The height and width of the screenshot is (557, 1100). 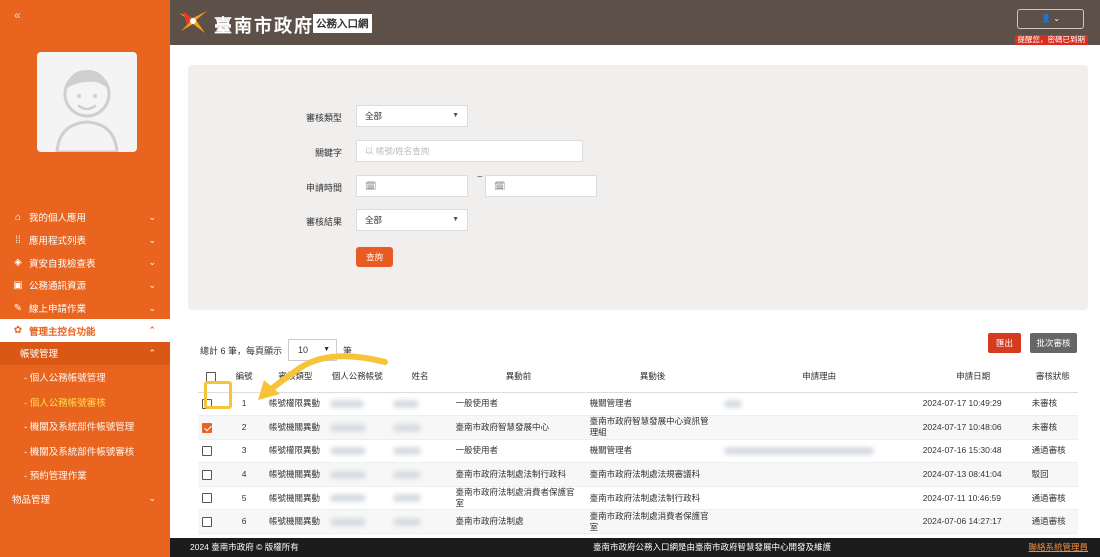 What do you see at coordinates (18, 217) in the screenshot?
I see `home-icon: ⌂` at bounding box center [18, 217].